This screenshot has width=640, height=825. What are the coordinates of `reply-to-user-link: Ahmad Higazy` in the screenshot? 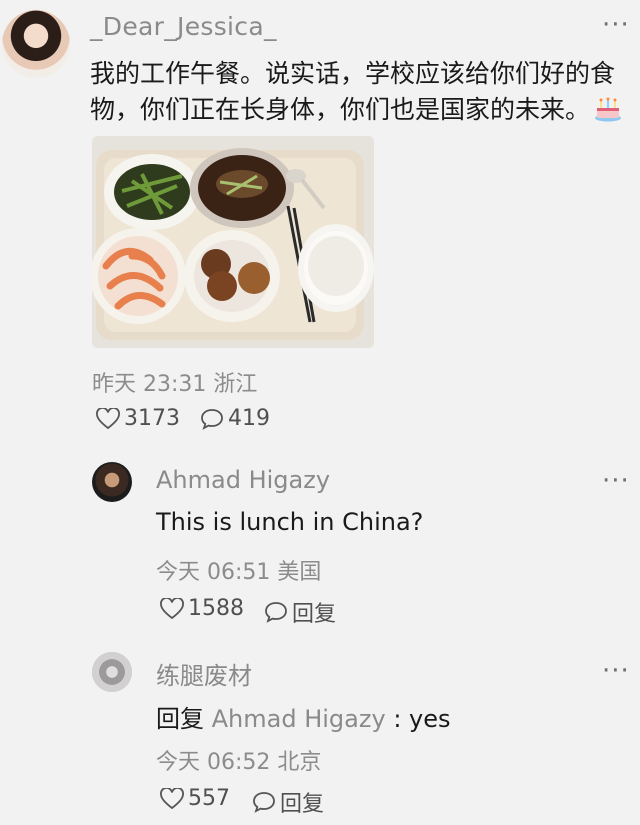 It's located at (299, 719).